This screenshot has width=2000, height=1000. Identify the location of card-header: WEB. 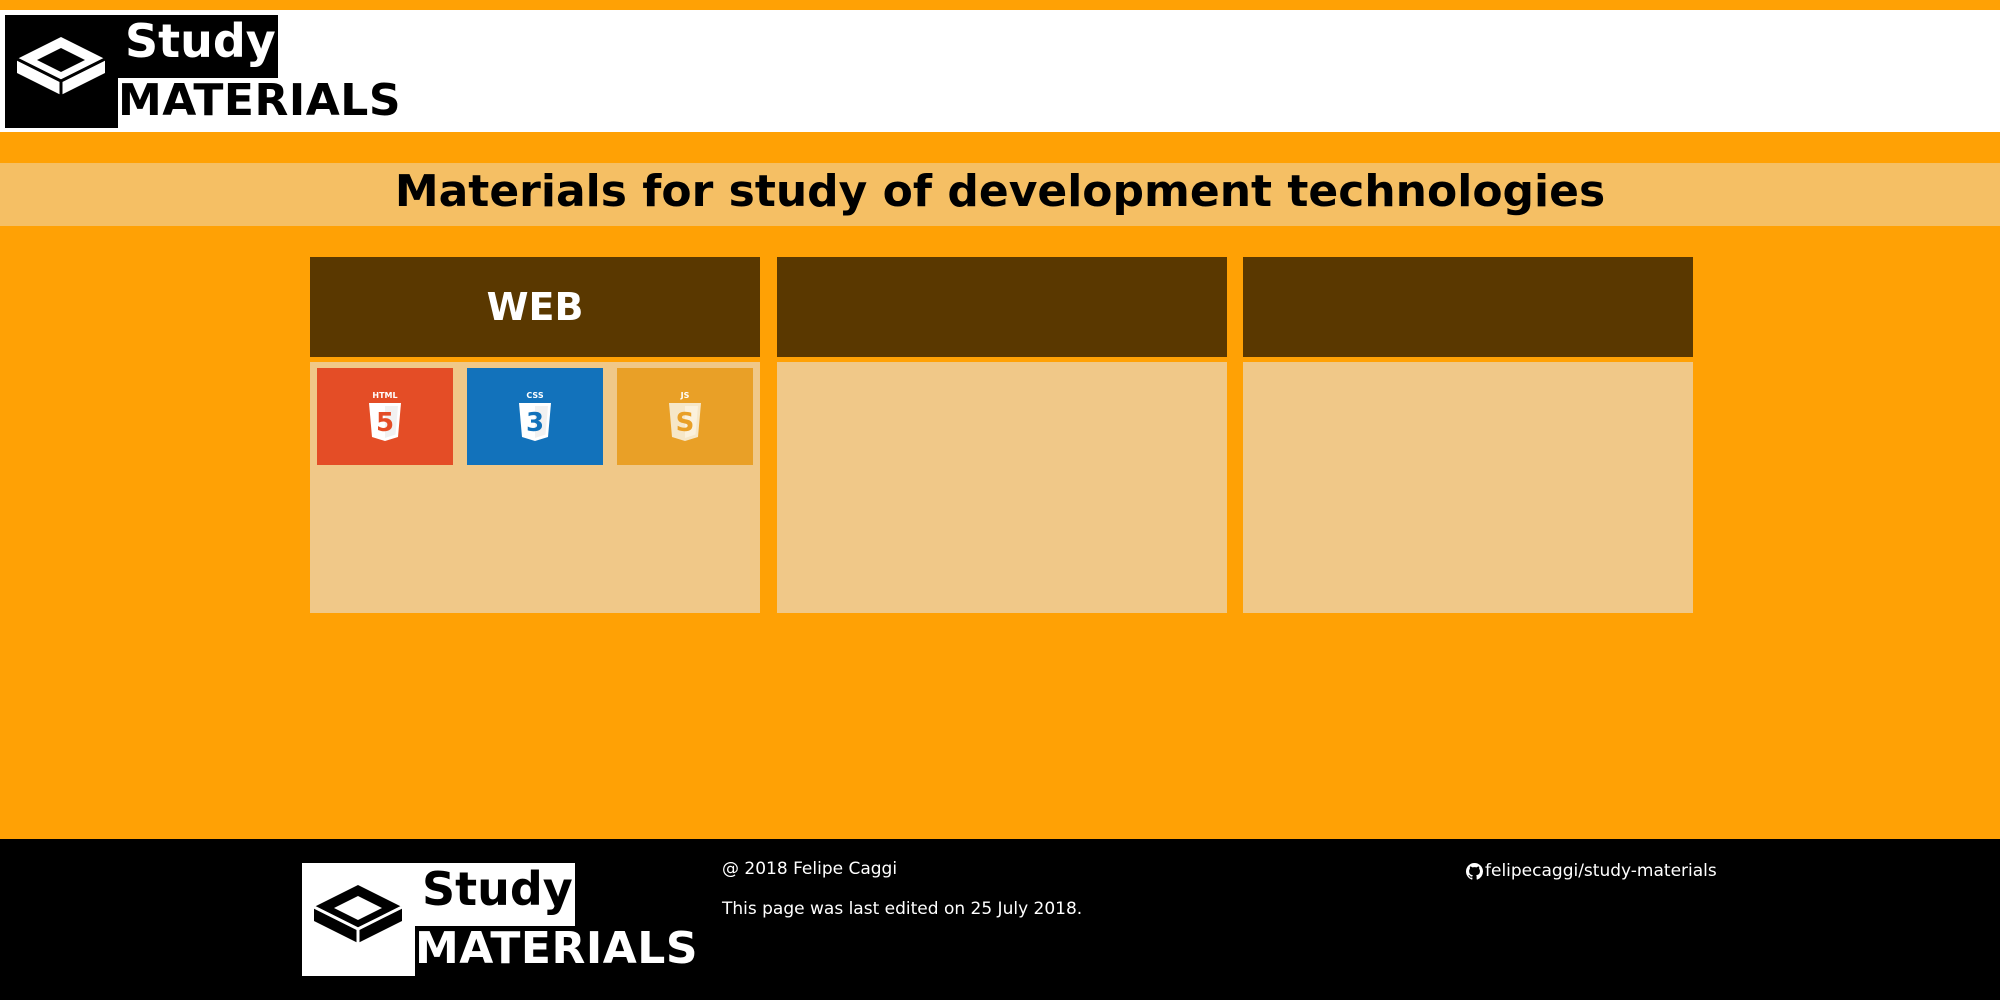
(535, 307).